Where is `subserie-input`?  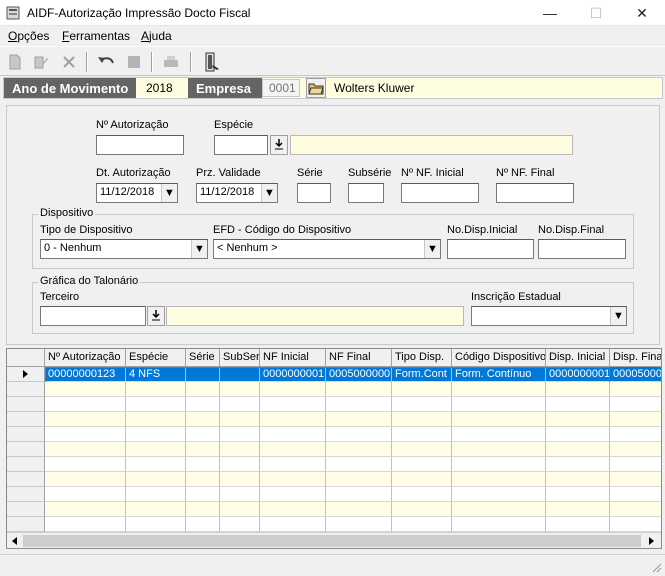 subserie-input is located at coordinates (366, 193).